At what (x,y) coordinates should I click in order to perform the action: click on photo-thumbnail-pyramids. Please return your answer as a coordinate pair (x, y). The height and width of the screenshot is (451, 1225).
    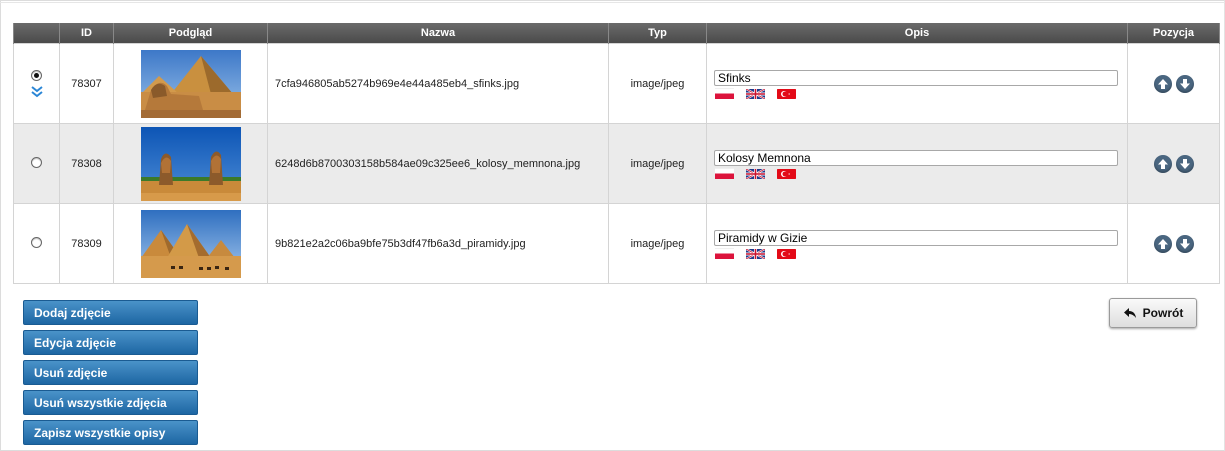
    Looking at the image, I should click on (190, 243).